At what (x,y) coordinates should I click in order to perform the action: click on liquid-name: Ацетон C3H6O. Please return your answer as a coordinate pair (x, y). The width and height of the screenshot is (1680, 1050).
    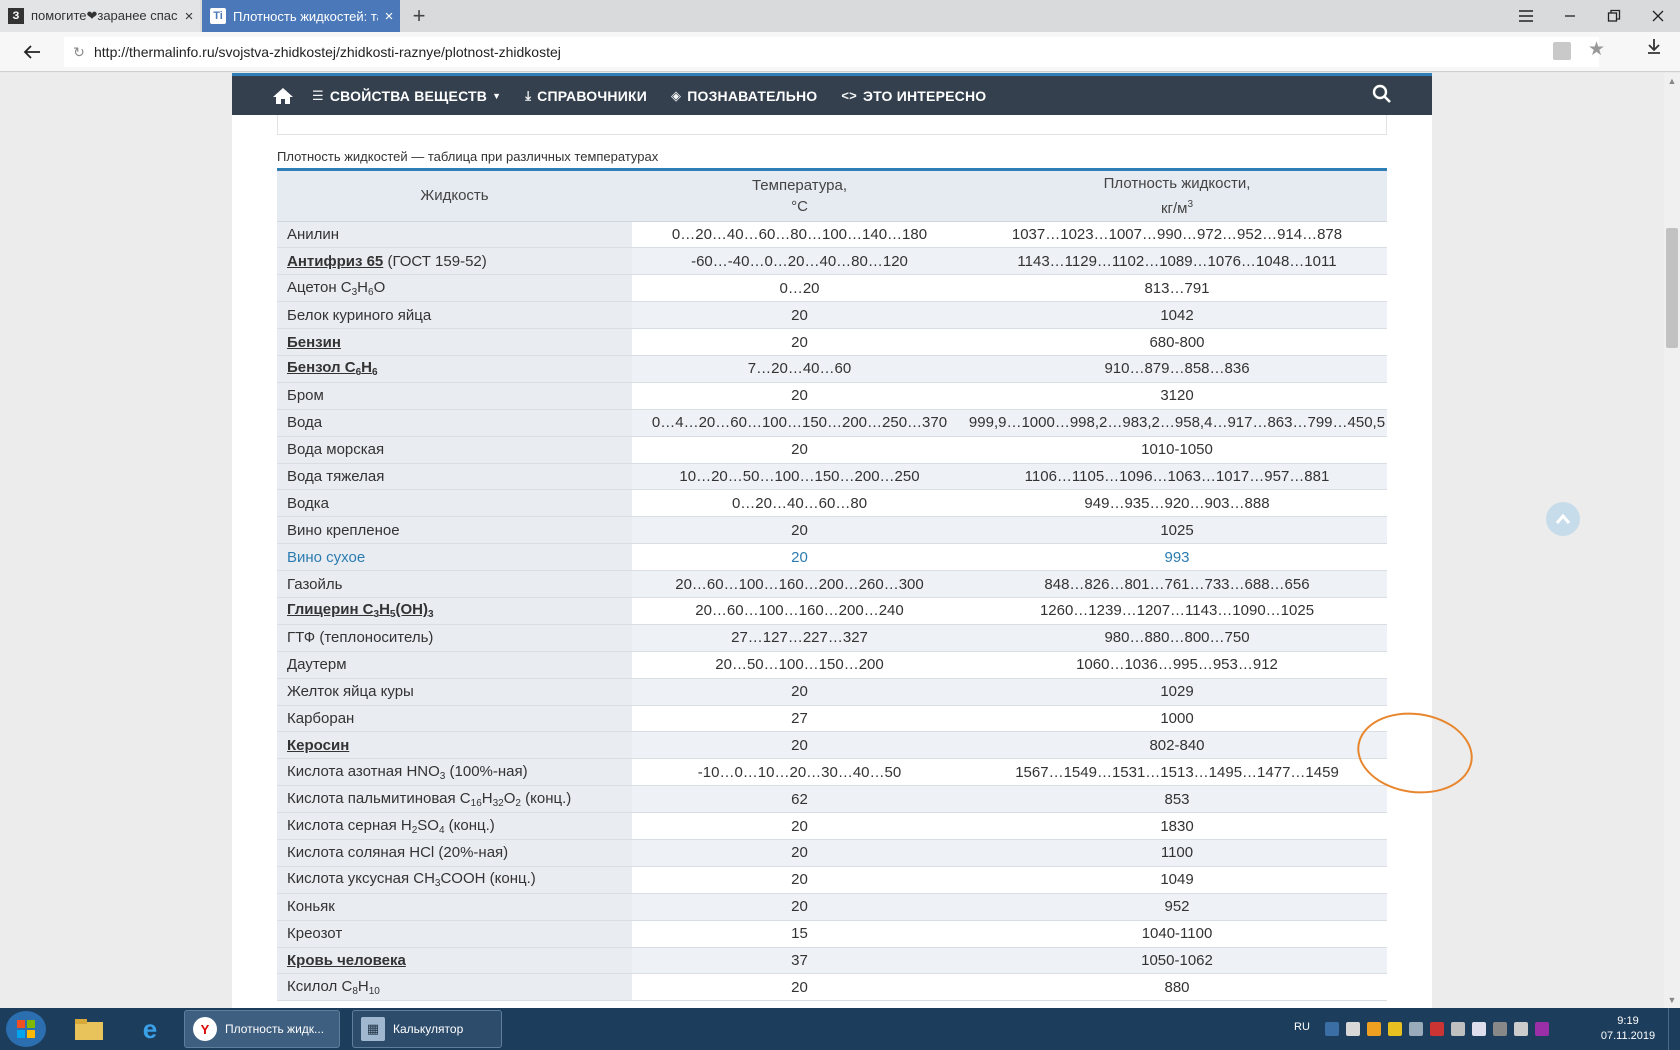
    Looking at the image, I should click on (454, 288).